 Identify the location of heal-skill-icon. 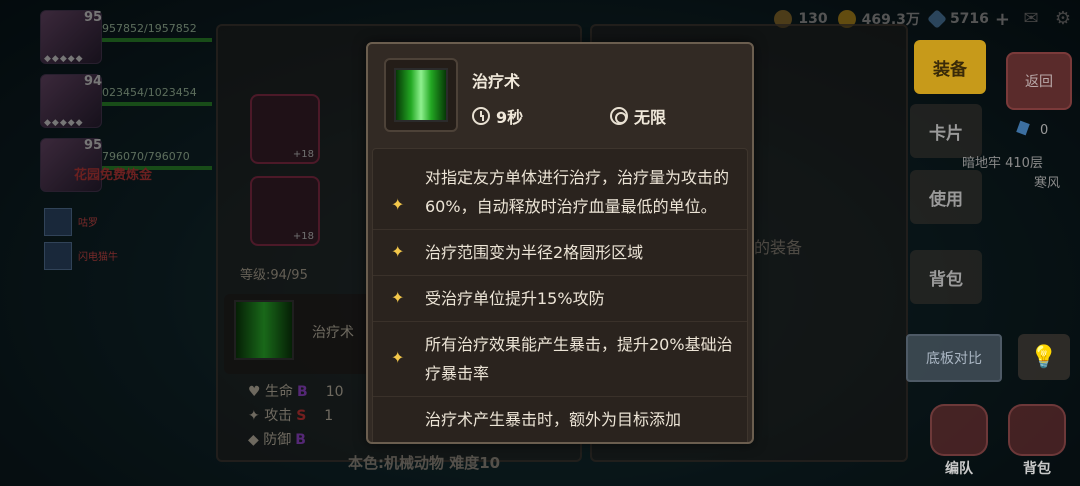
(421, 95).